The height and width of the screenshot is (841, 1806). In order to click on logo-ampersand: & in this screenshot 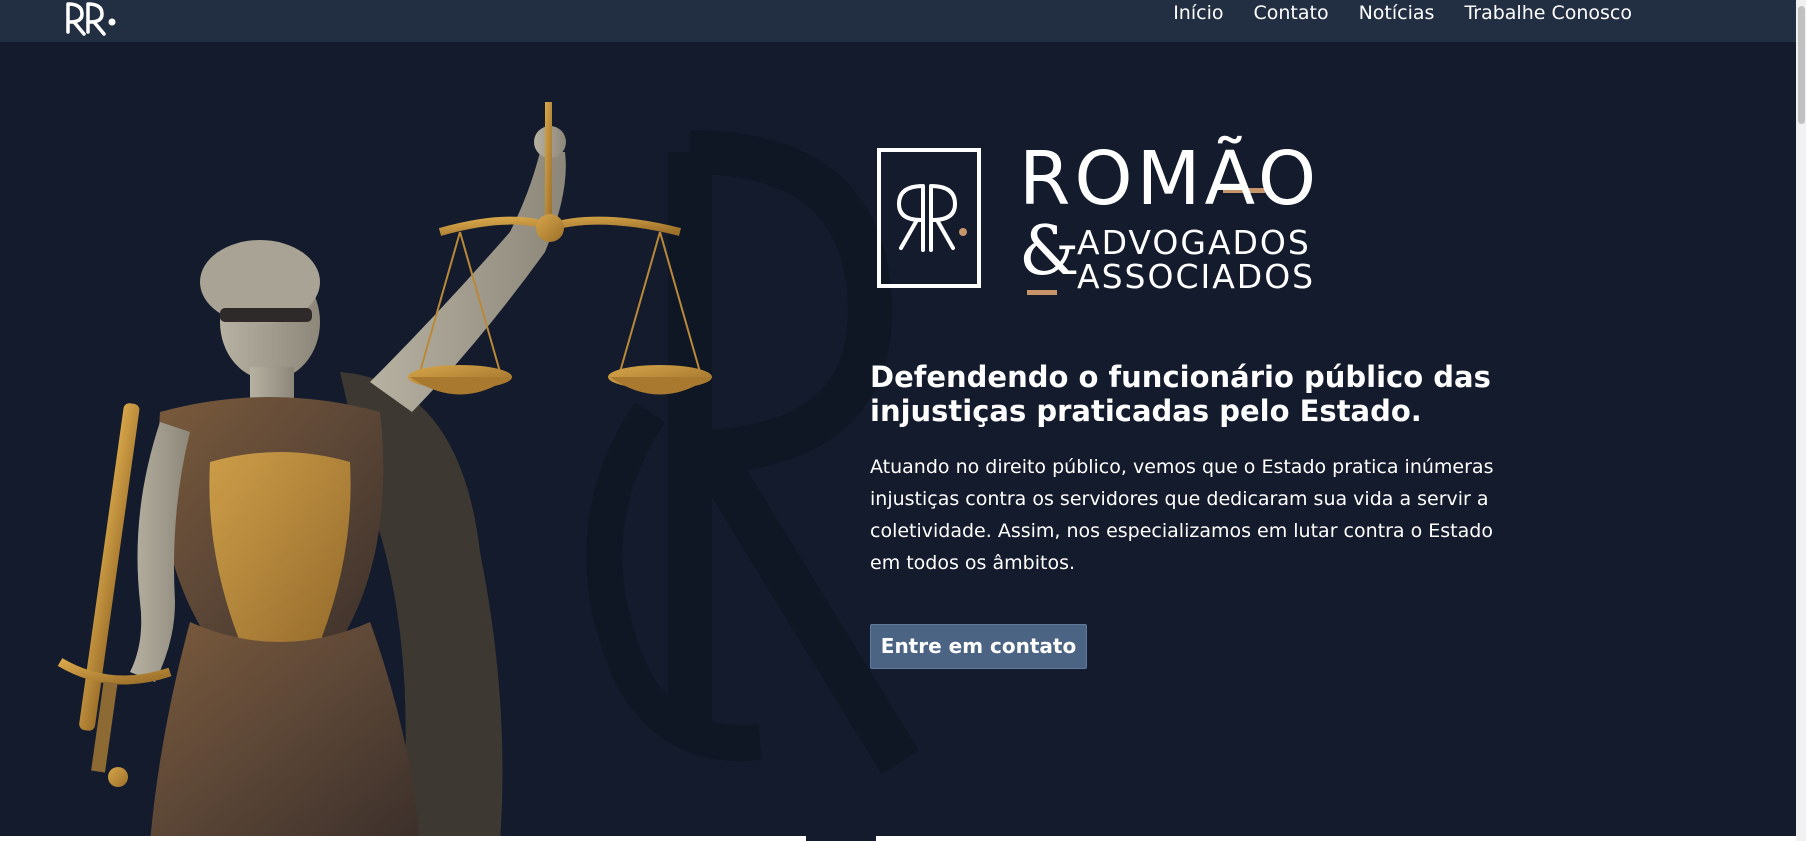, I will do `click(1049, 251)`.